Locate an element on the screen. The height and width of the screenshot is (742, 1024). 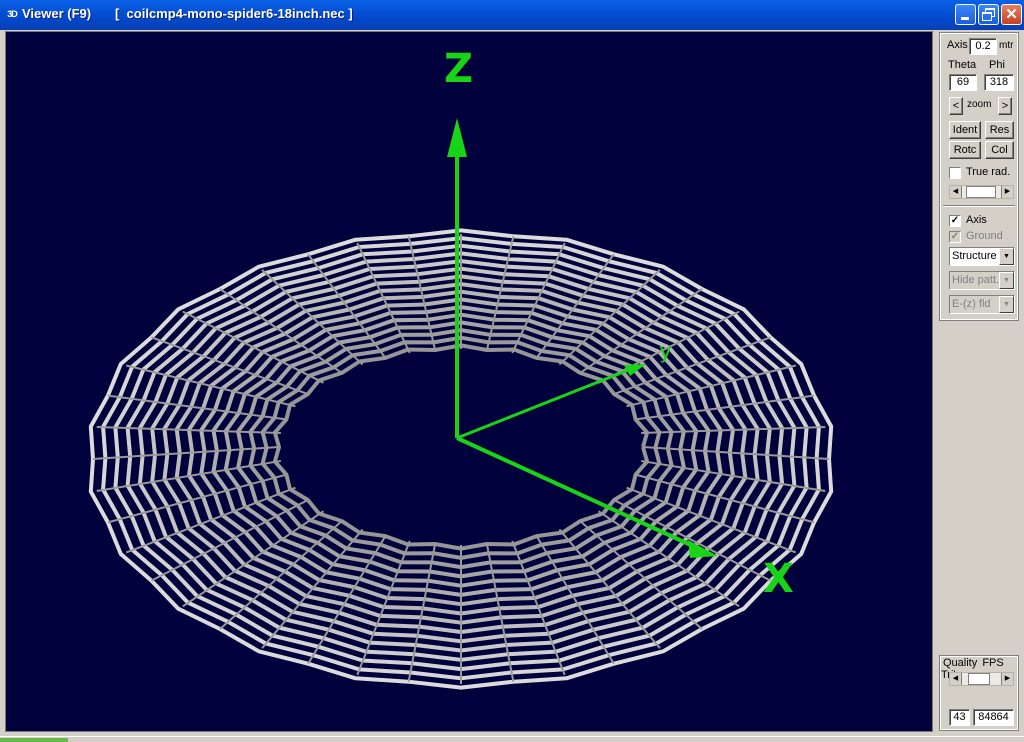
fps-value: 43 is located at coordinates (959, 717).